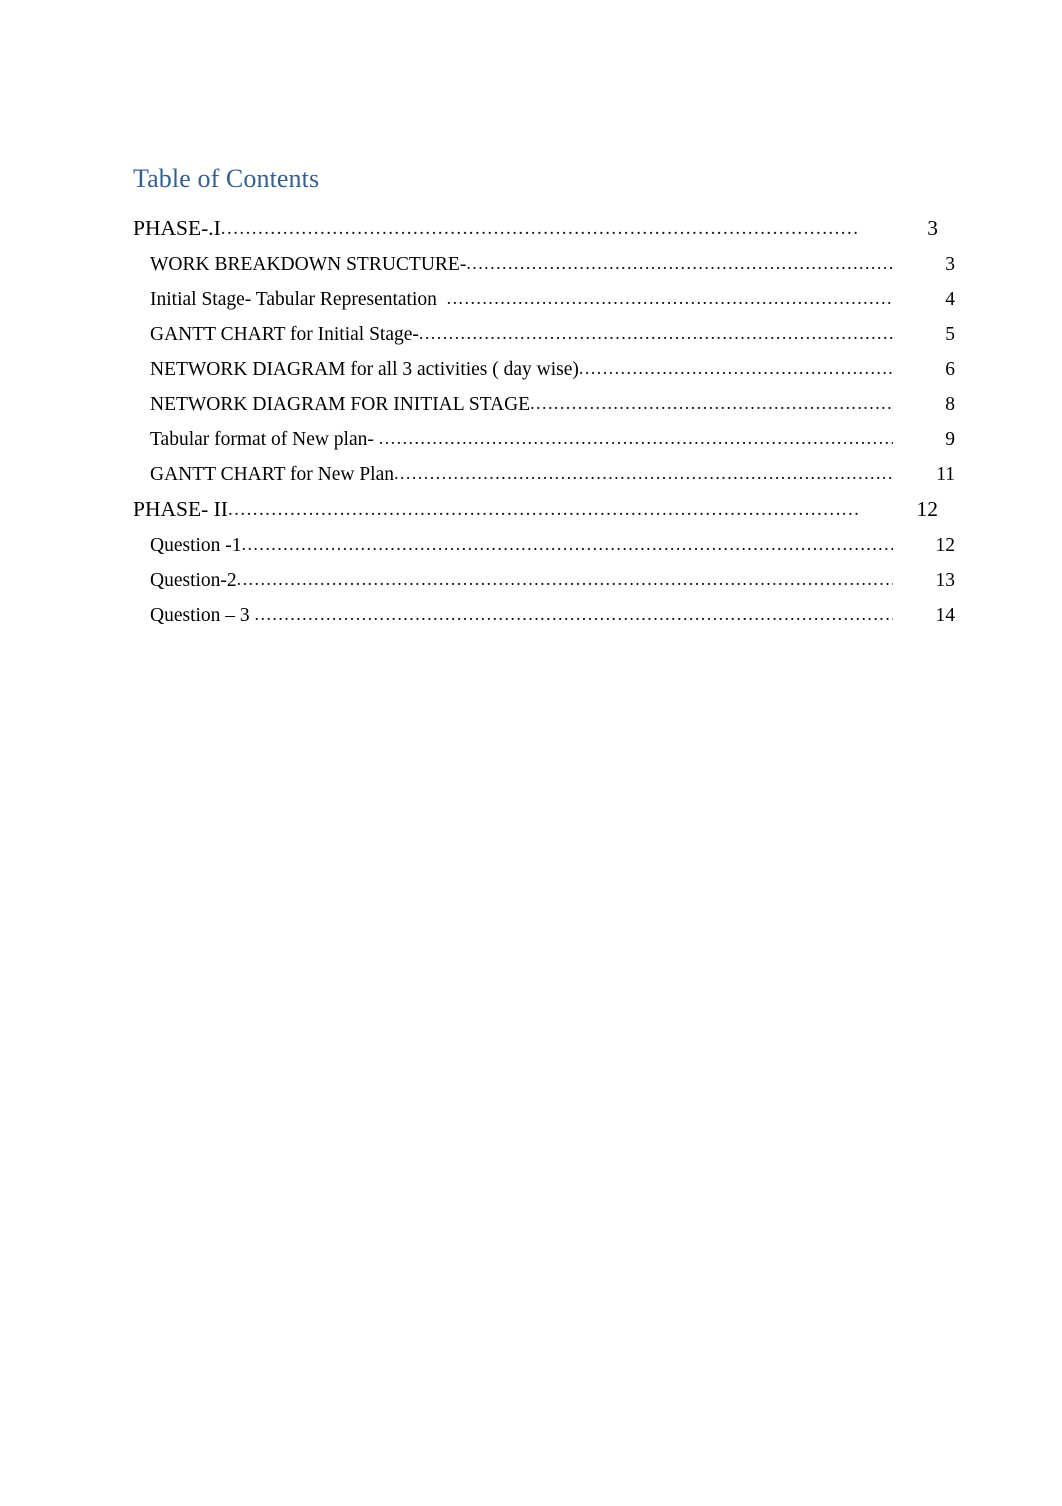  I want to click on toc-entry-label: GANTT CHART for New Plan, so click(272, 474).